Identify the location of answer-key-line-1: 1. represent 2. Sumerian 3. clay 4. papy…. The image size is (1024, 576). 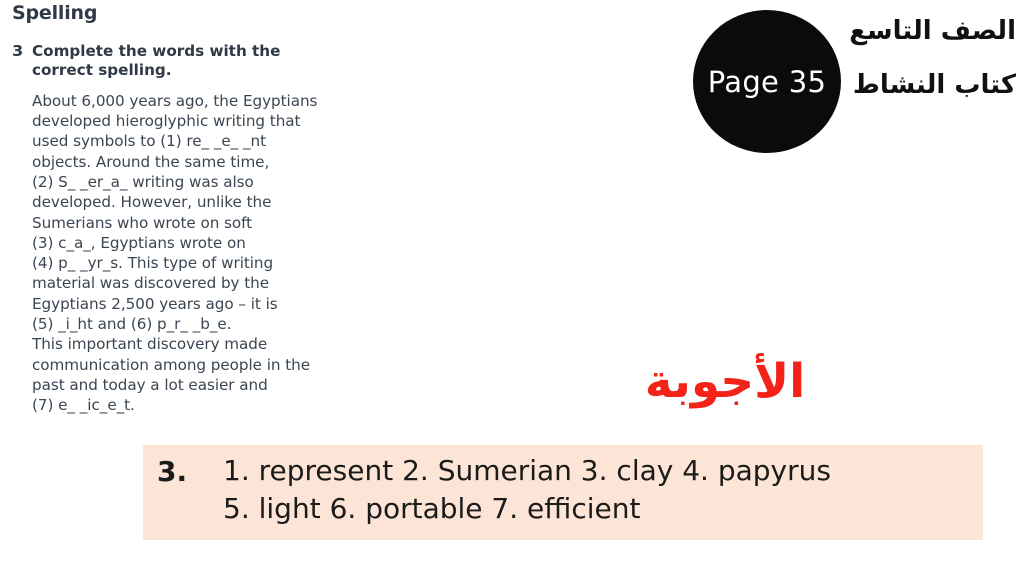
(527, 470).